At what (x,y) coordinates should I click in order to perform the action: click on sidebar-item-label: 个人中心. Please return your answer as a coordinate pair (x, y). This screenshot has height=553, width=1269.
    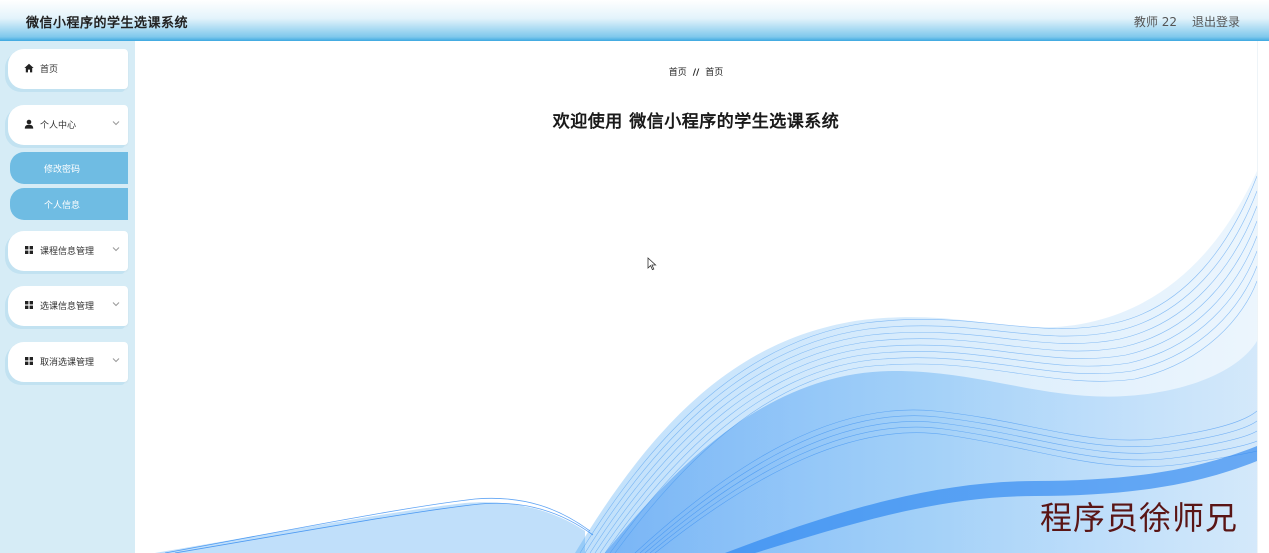
    Looking at the image, I should click on (58, 126).